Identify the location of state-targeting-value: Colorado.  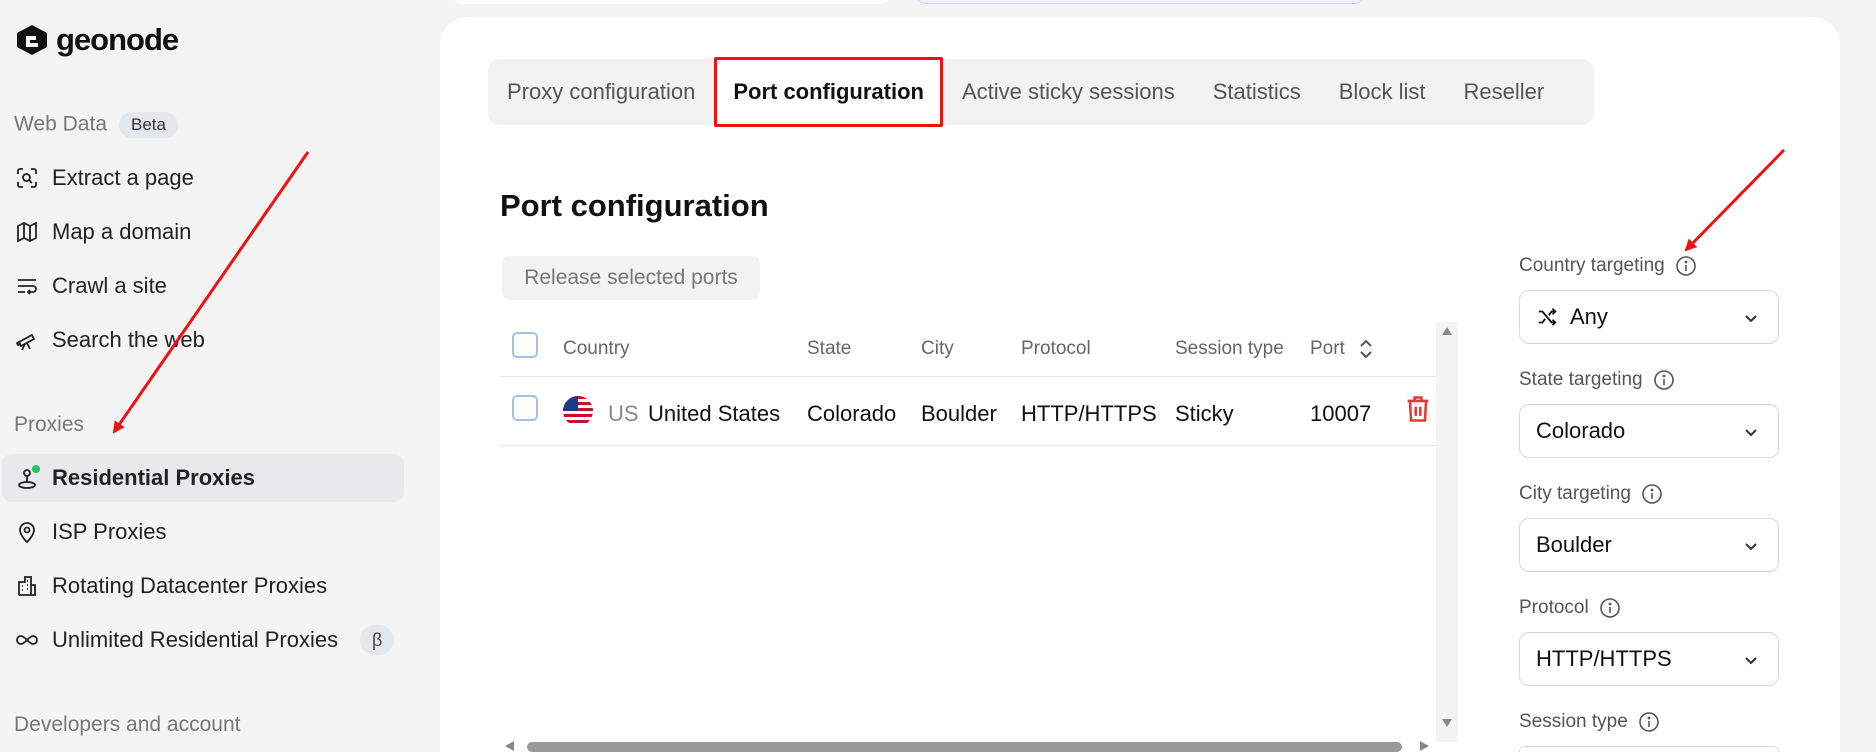
(1581, 430).